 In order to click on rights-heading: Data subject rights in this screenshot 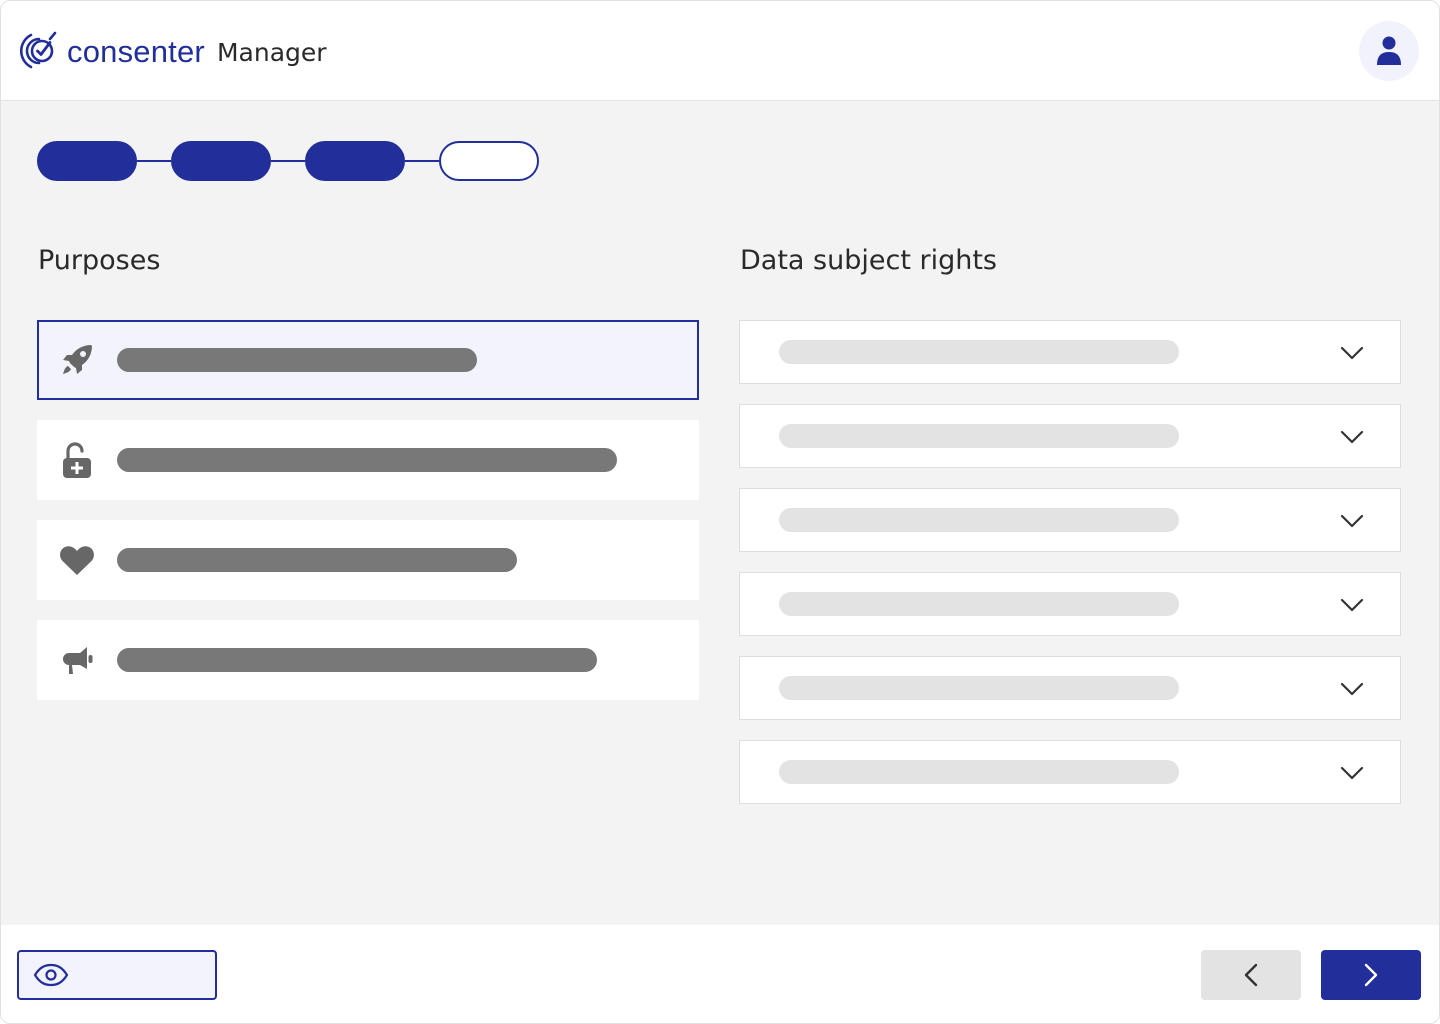, I will do `click(869, 260)`.